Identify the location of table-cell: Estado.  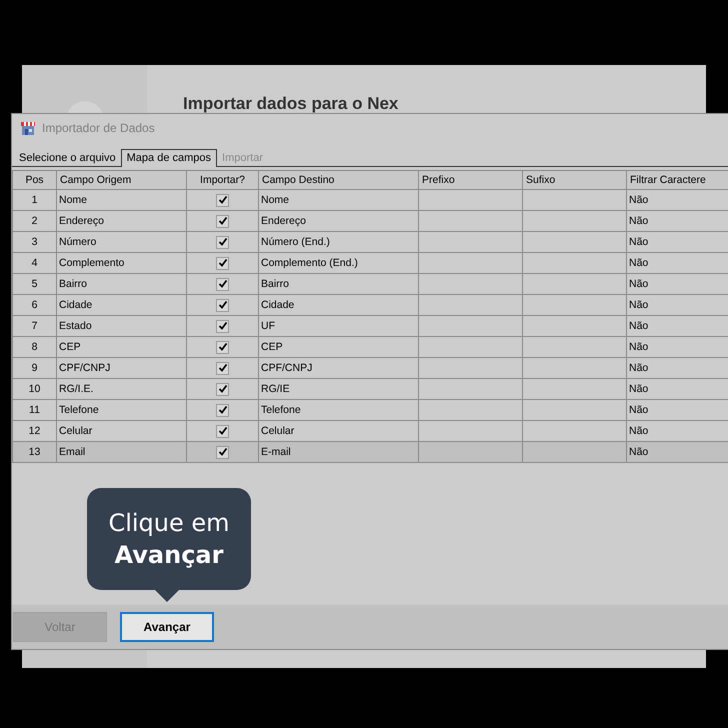
(121, 326).